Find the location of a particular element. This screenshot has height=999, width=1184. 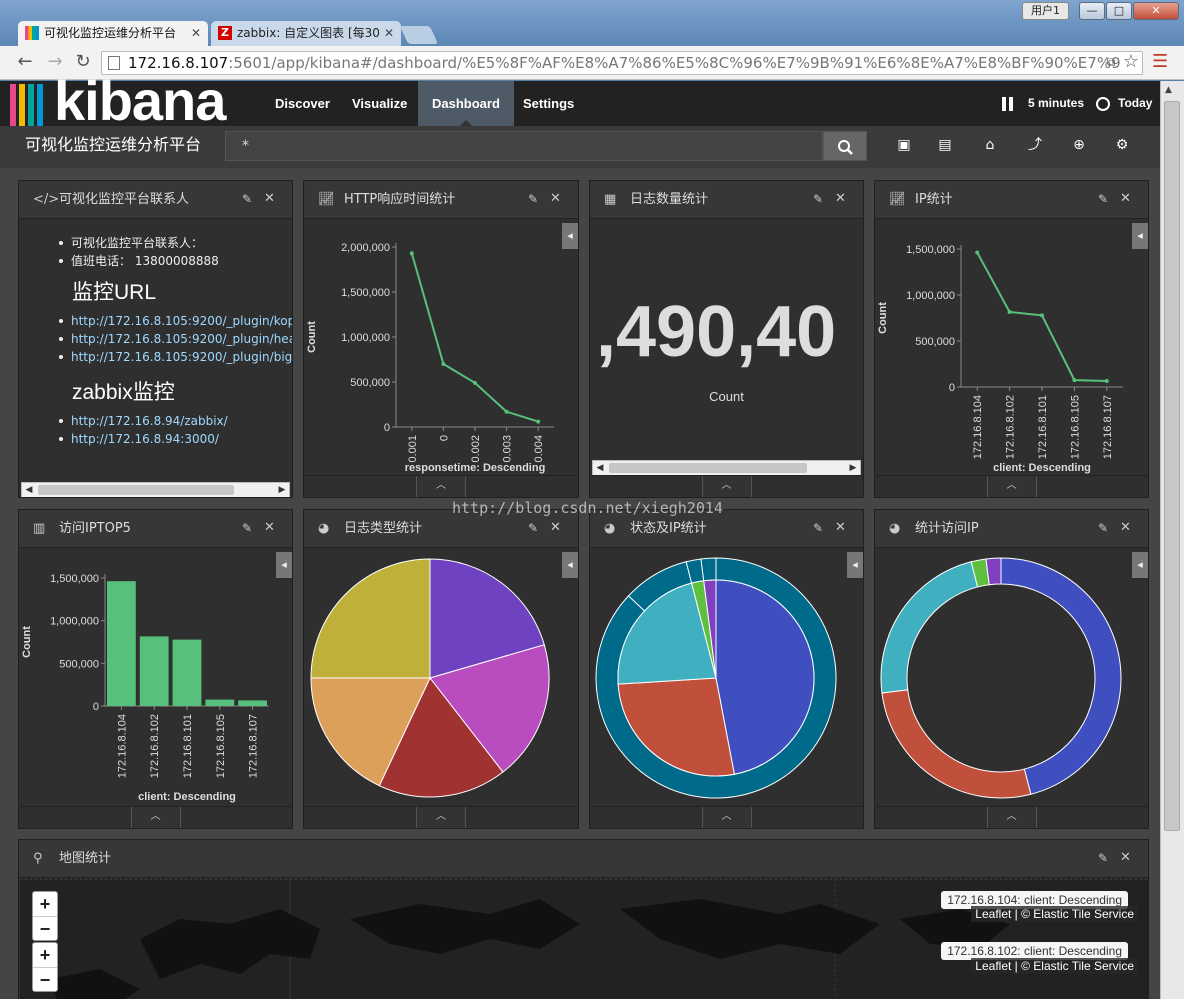

zoom-control: + − is located at coordinates (45, 916).